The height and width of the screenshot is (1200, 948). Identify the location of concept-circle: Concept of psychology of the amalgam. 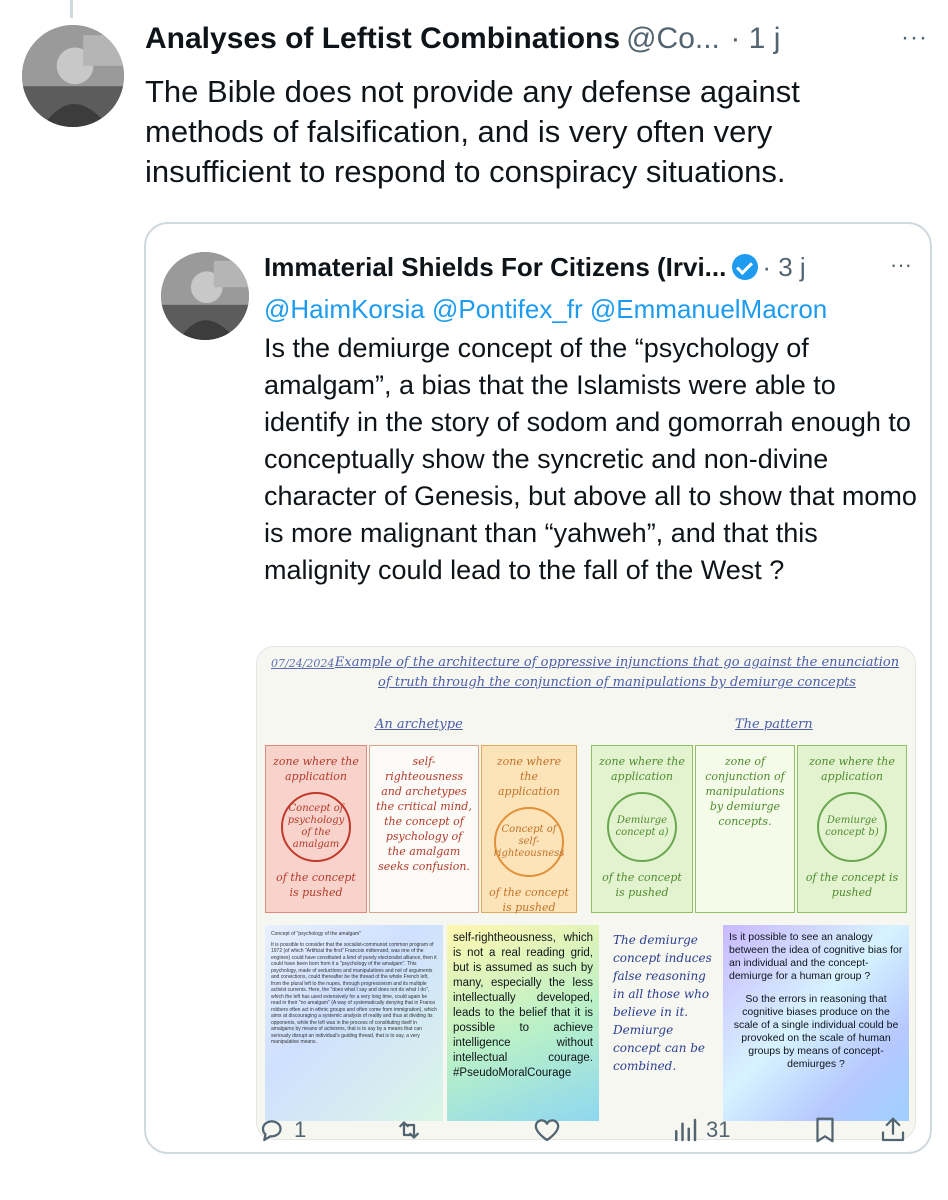
(316, 827).